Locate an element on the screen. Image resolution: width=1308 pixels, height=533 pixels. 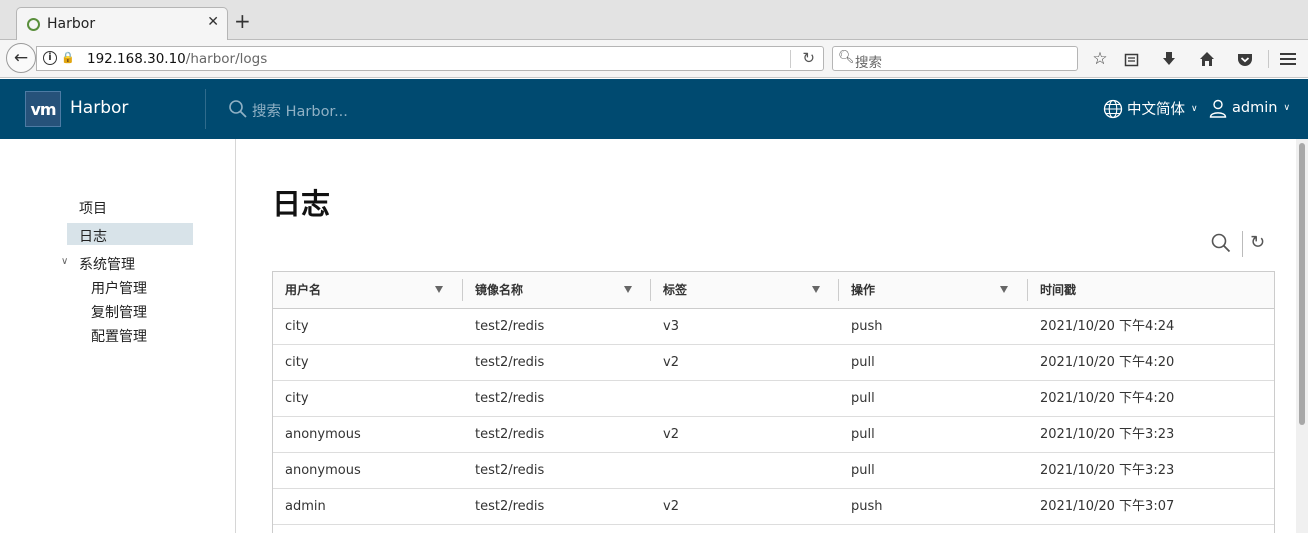
user-icon is located at coordinates (1218, 108).